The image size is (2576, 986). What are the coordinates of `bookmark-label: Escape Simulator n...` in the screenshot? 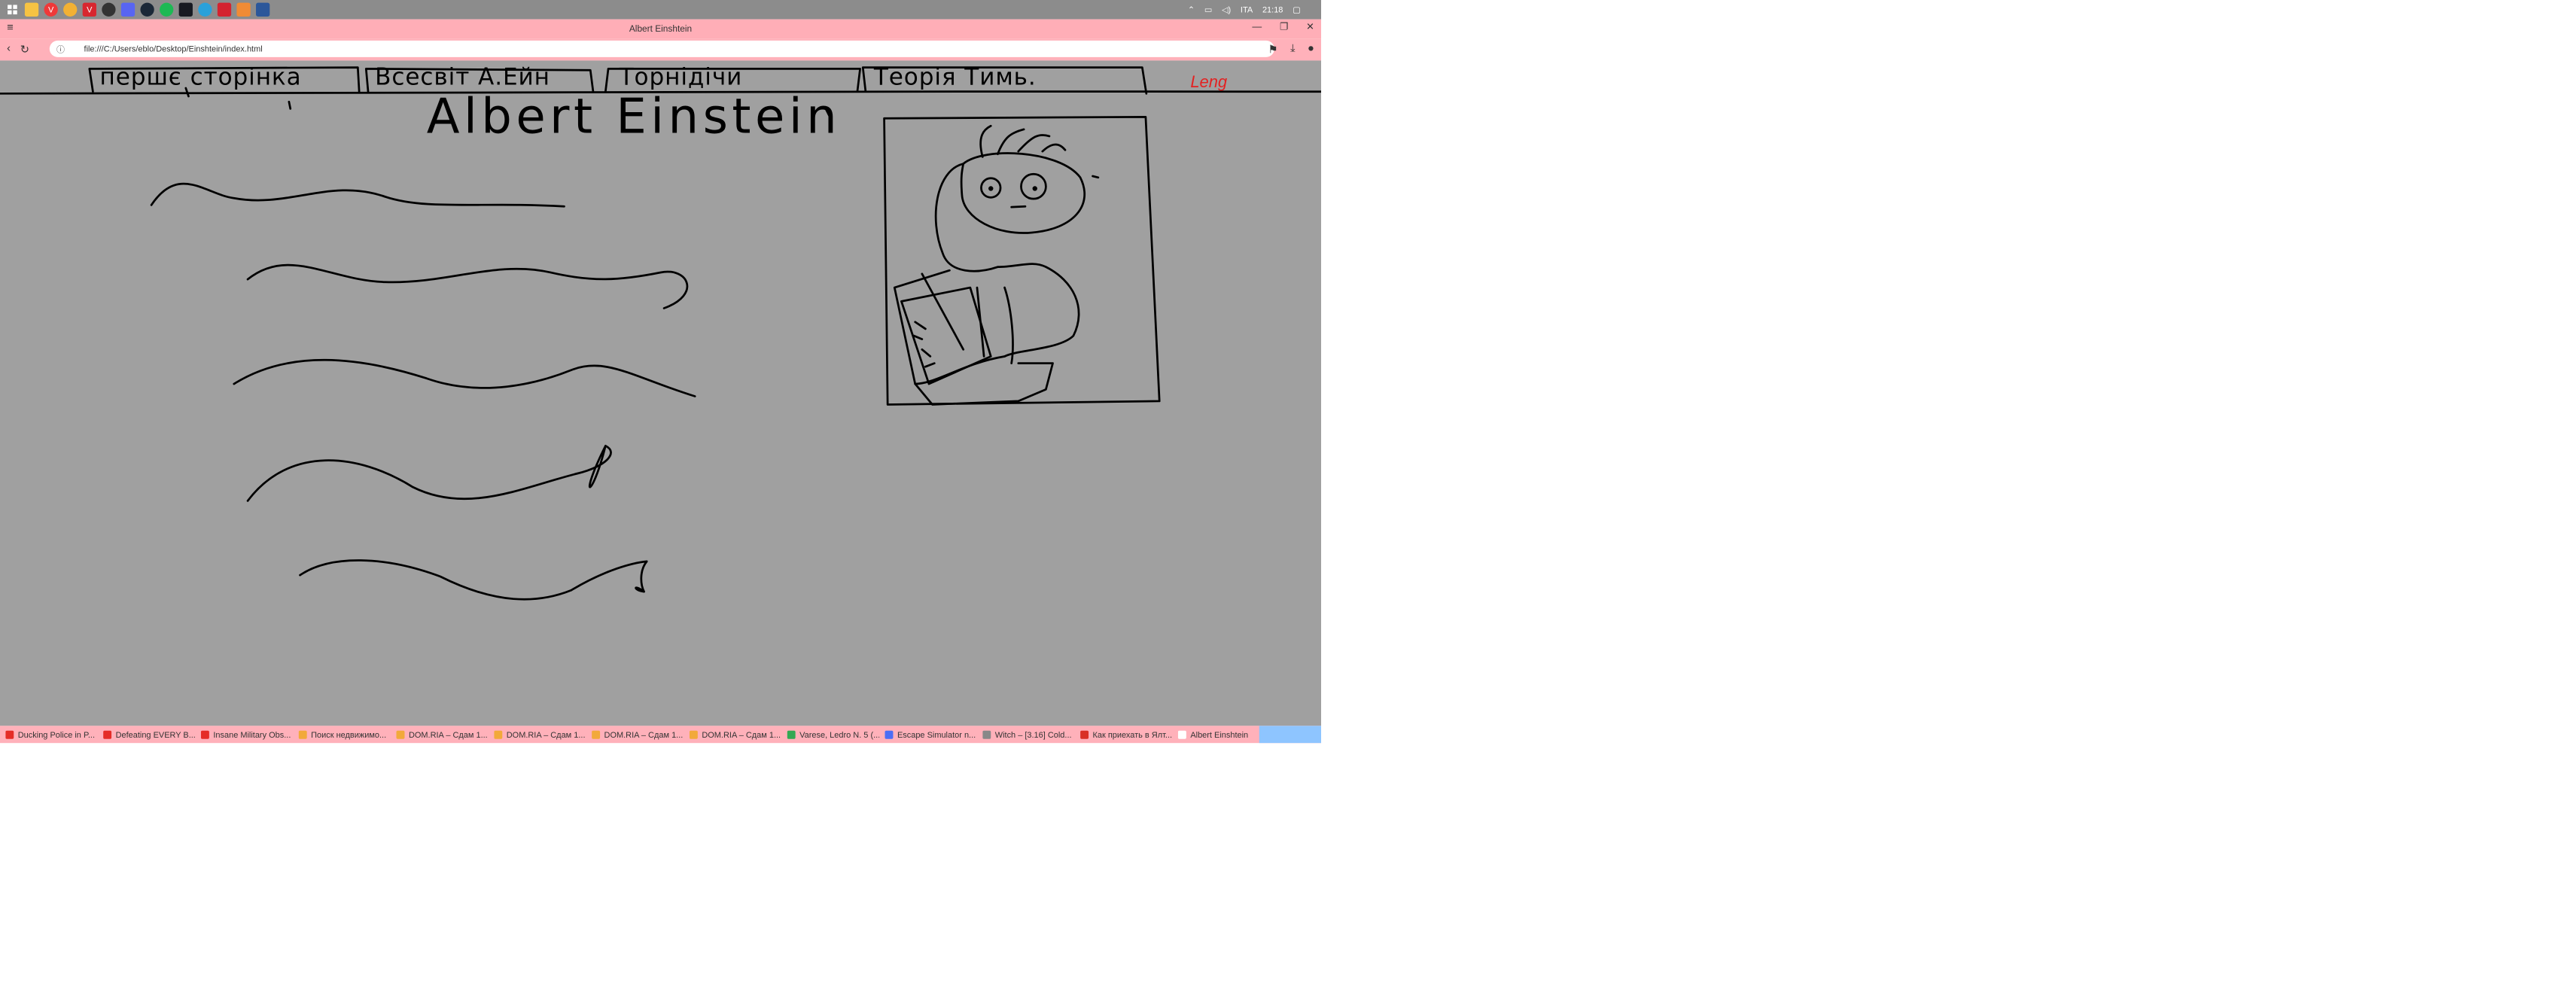 It's located at (937, 734).